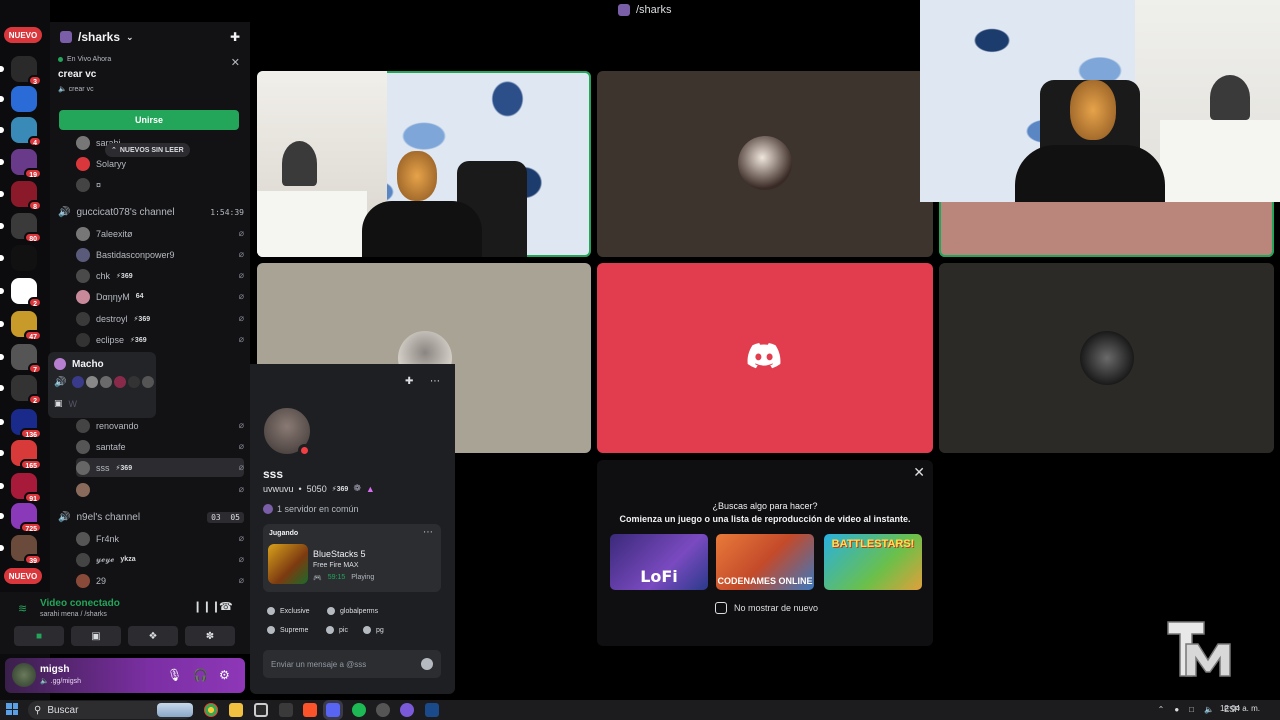 The width and height of the screenshot is (1280, 720). I want to click on voice-user: chk ⚡369 ⌀, so click(160, 275).